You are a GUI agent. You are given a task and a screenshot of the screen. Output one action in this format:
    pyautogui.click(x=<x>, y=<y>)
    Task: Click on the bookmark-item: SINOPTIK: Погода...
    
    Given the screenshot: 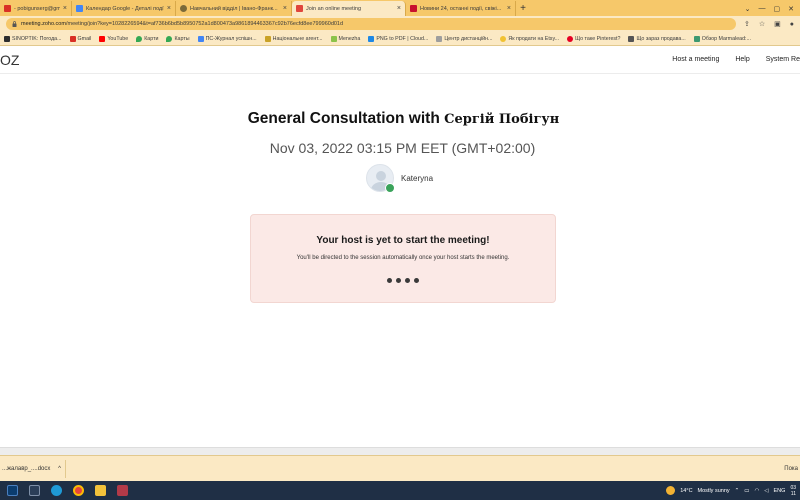 What is the action you would take?
    pyautogui.click(x=33, y=38)
    